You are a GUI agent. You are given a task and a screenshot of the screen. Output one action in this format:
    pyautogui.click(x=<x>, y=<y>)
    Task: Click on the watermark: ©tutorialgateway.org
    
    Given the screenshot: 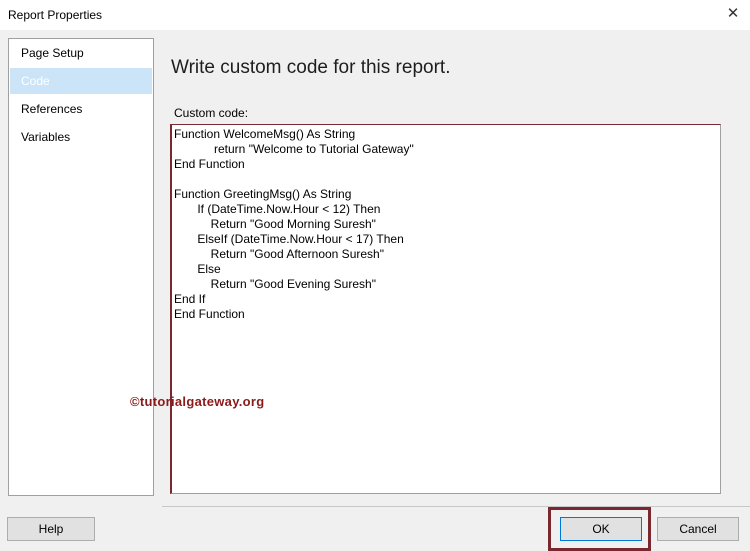 What is the action you would take?
    pyautogui.click(x=197, y=401)
    